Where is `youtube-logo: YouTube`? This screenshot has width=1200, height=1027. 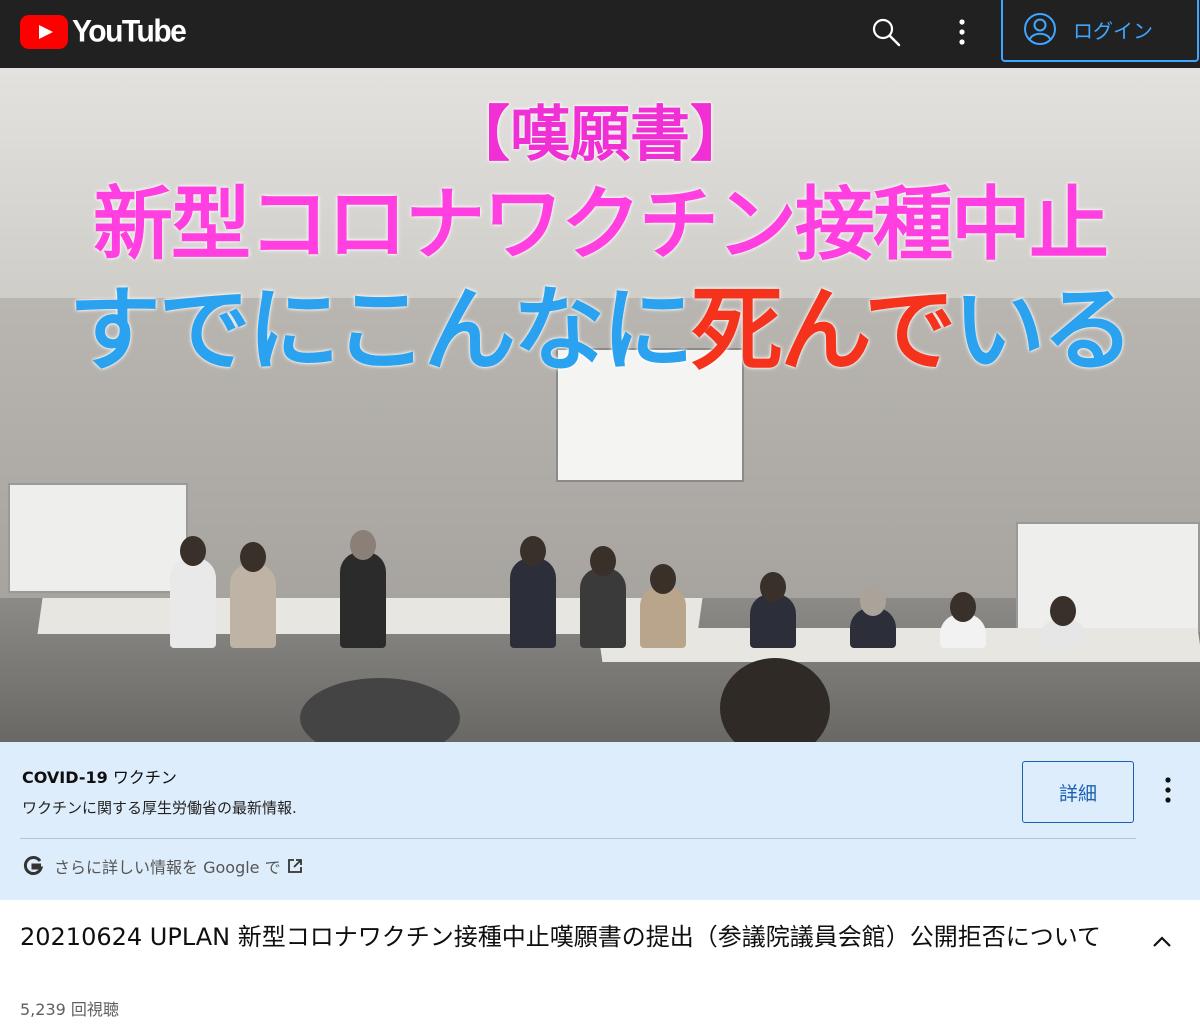 youtube-logo: YouTube is located at coordinates (103, 32).